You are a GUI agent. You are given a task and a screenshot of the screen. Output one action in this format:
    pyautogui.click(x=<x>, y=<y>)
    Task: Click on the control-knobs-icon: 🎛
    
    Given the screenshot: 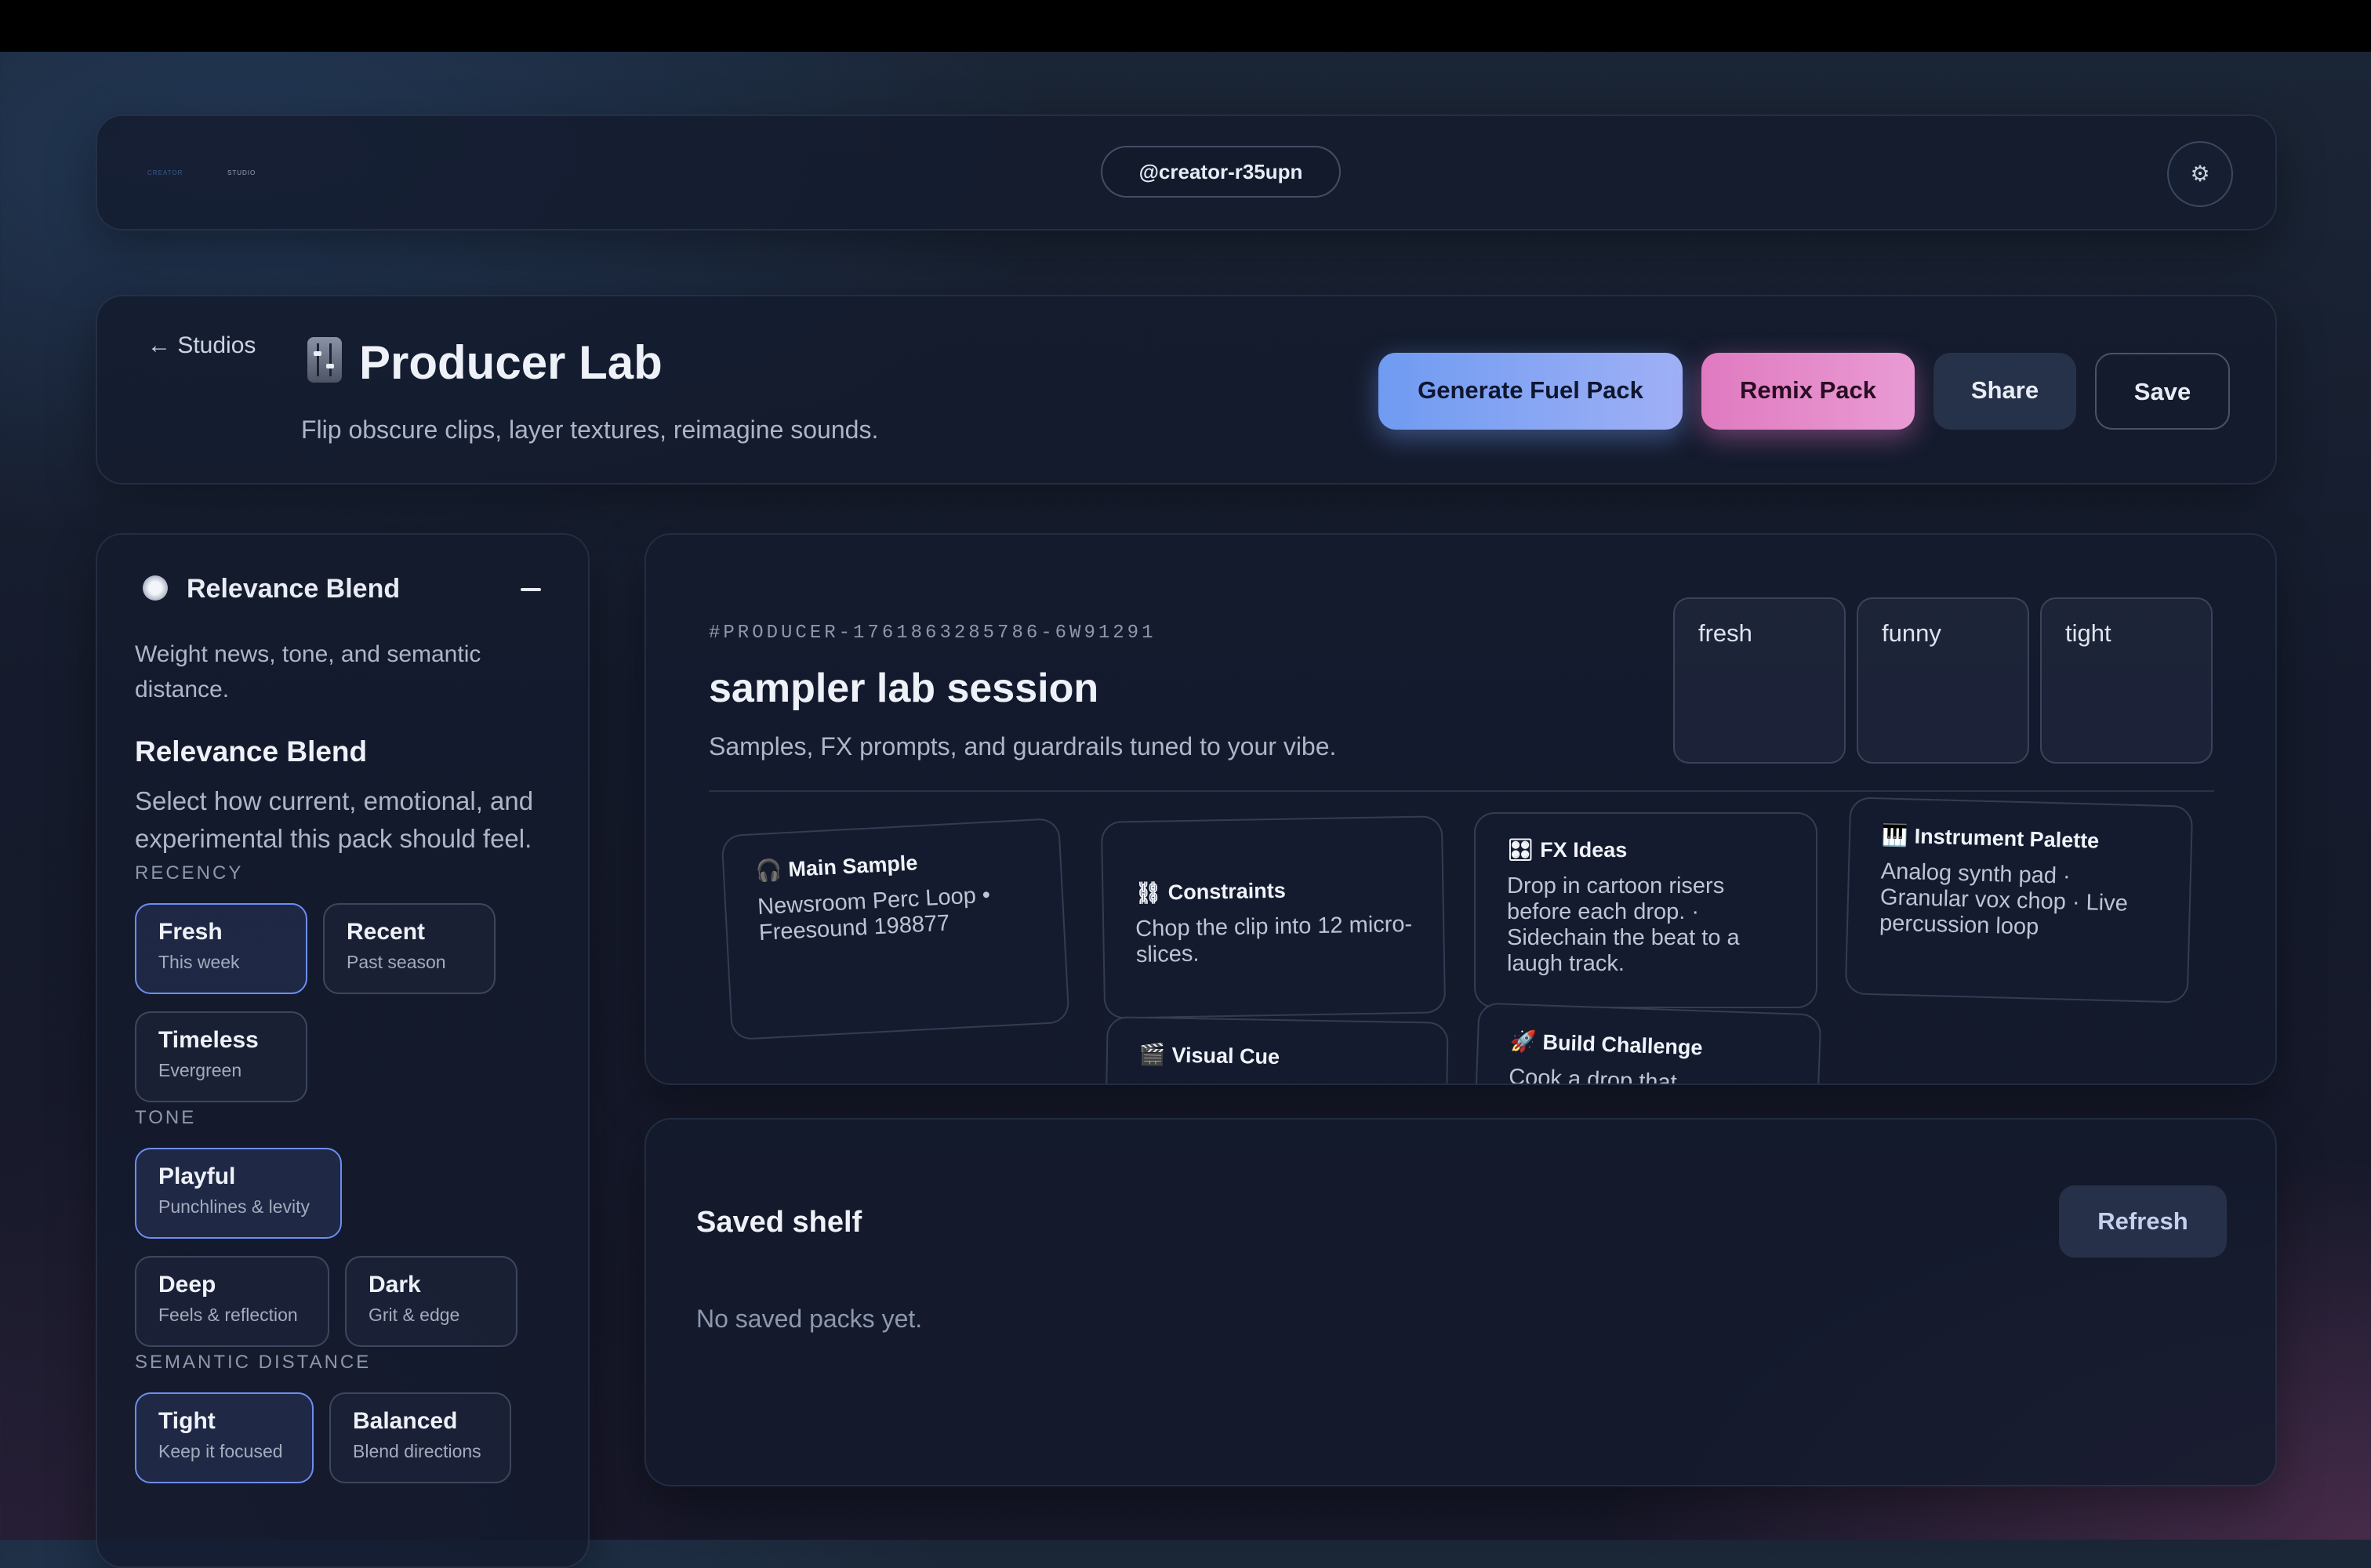 What is the action you would take?
    pyautogui.click(x=1520, y=850)
    